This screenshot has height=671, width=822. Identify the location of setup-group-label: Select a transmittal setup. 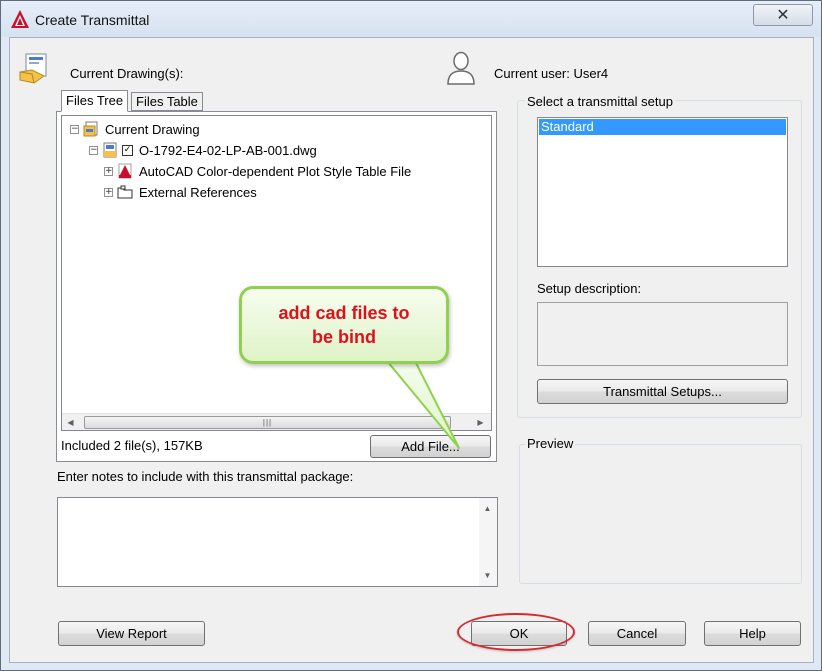
(600, 101).